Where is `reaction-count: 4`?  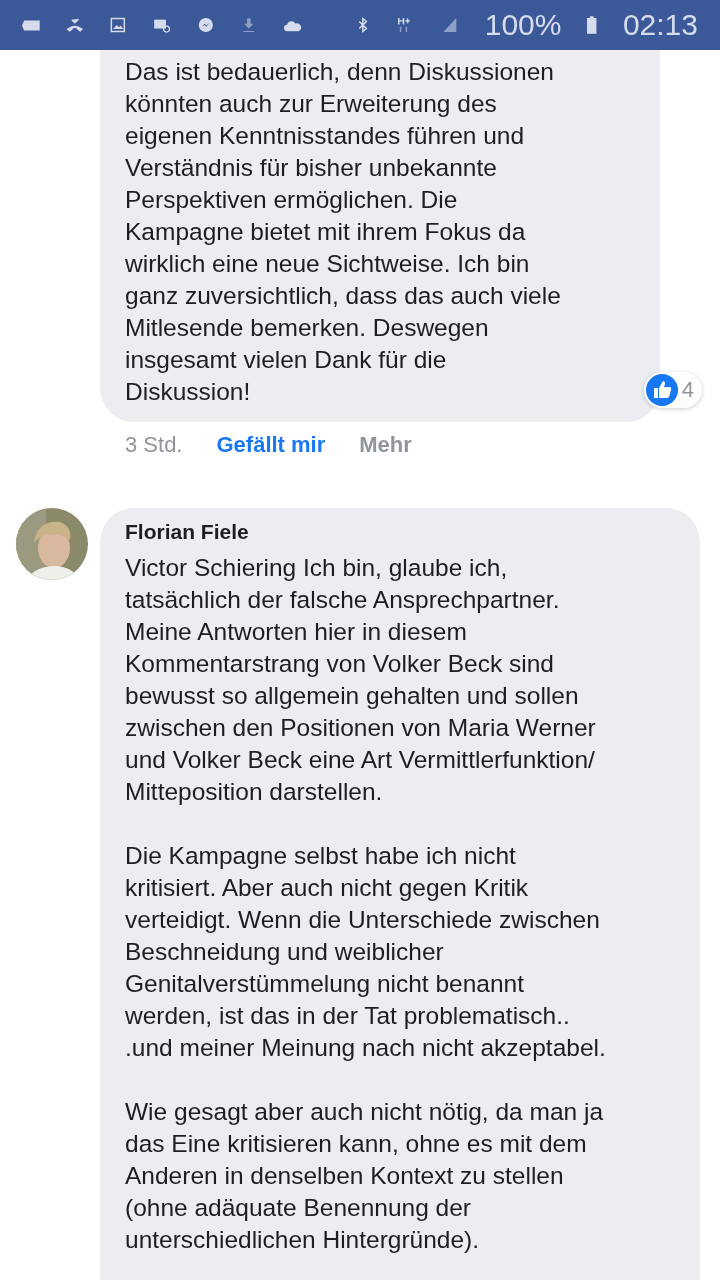 reaction-count: 4 is located at coordinates (687, 390).